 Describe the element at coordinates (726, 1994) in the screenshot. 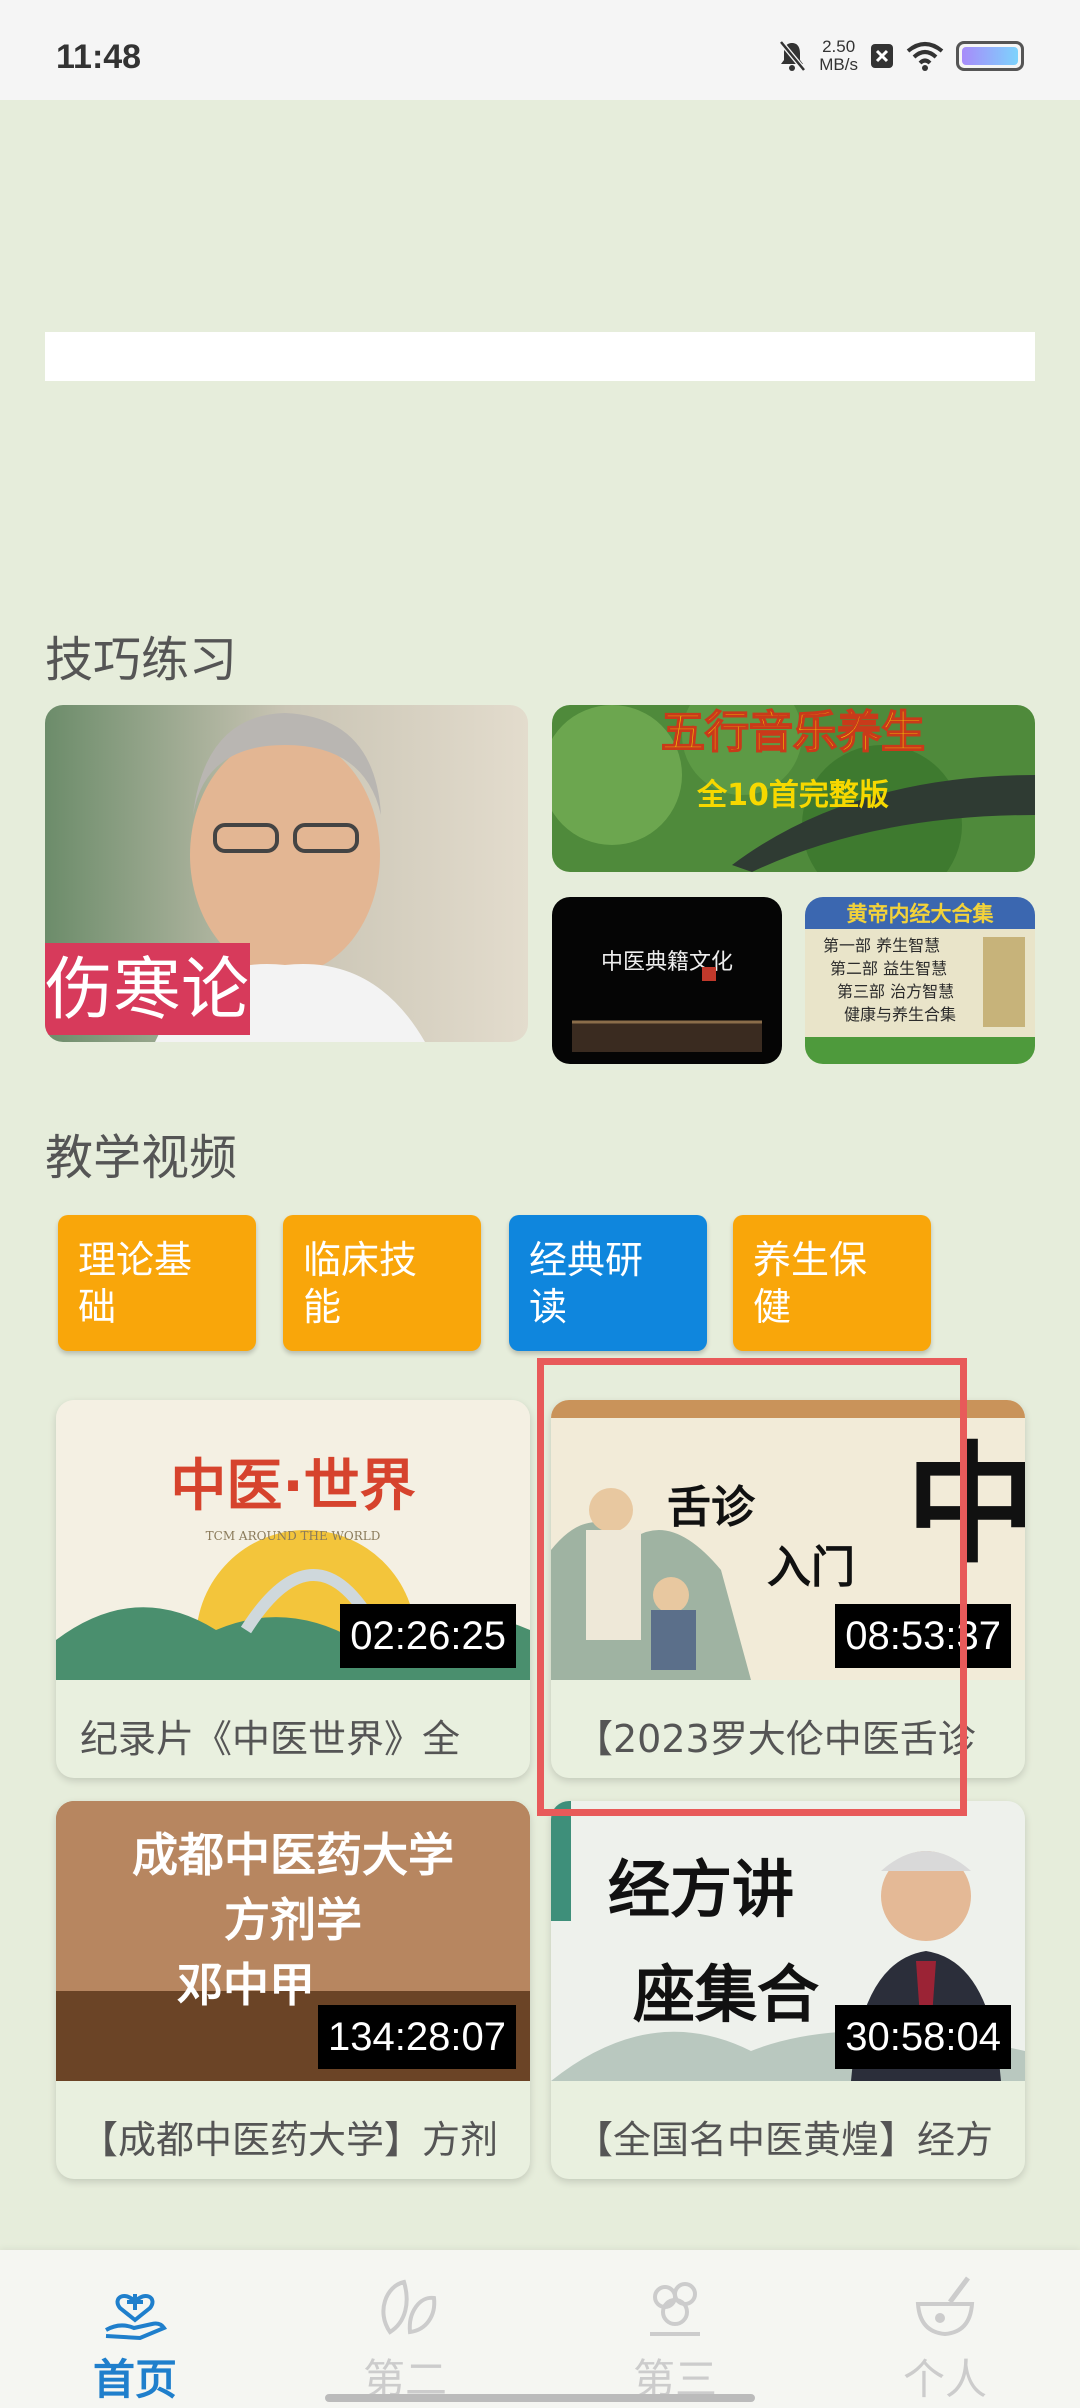

I see `svg-text: 座集合` at that location.